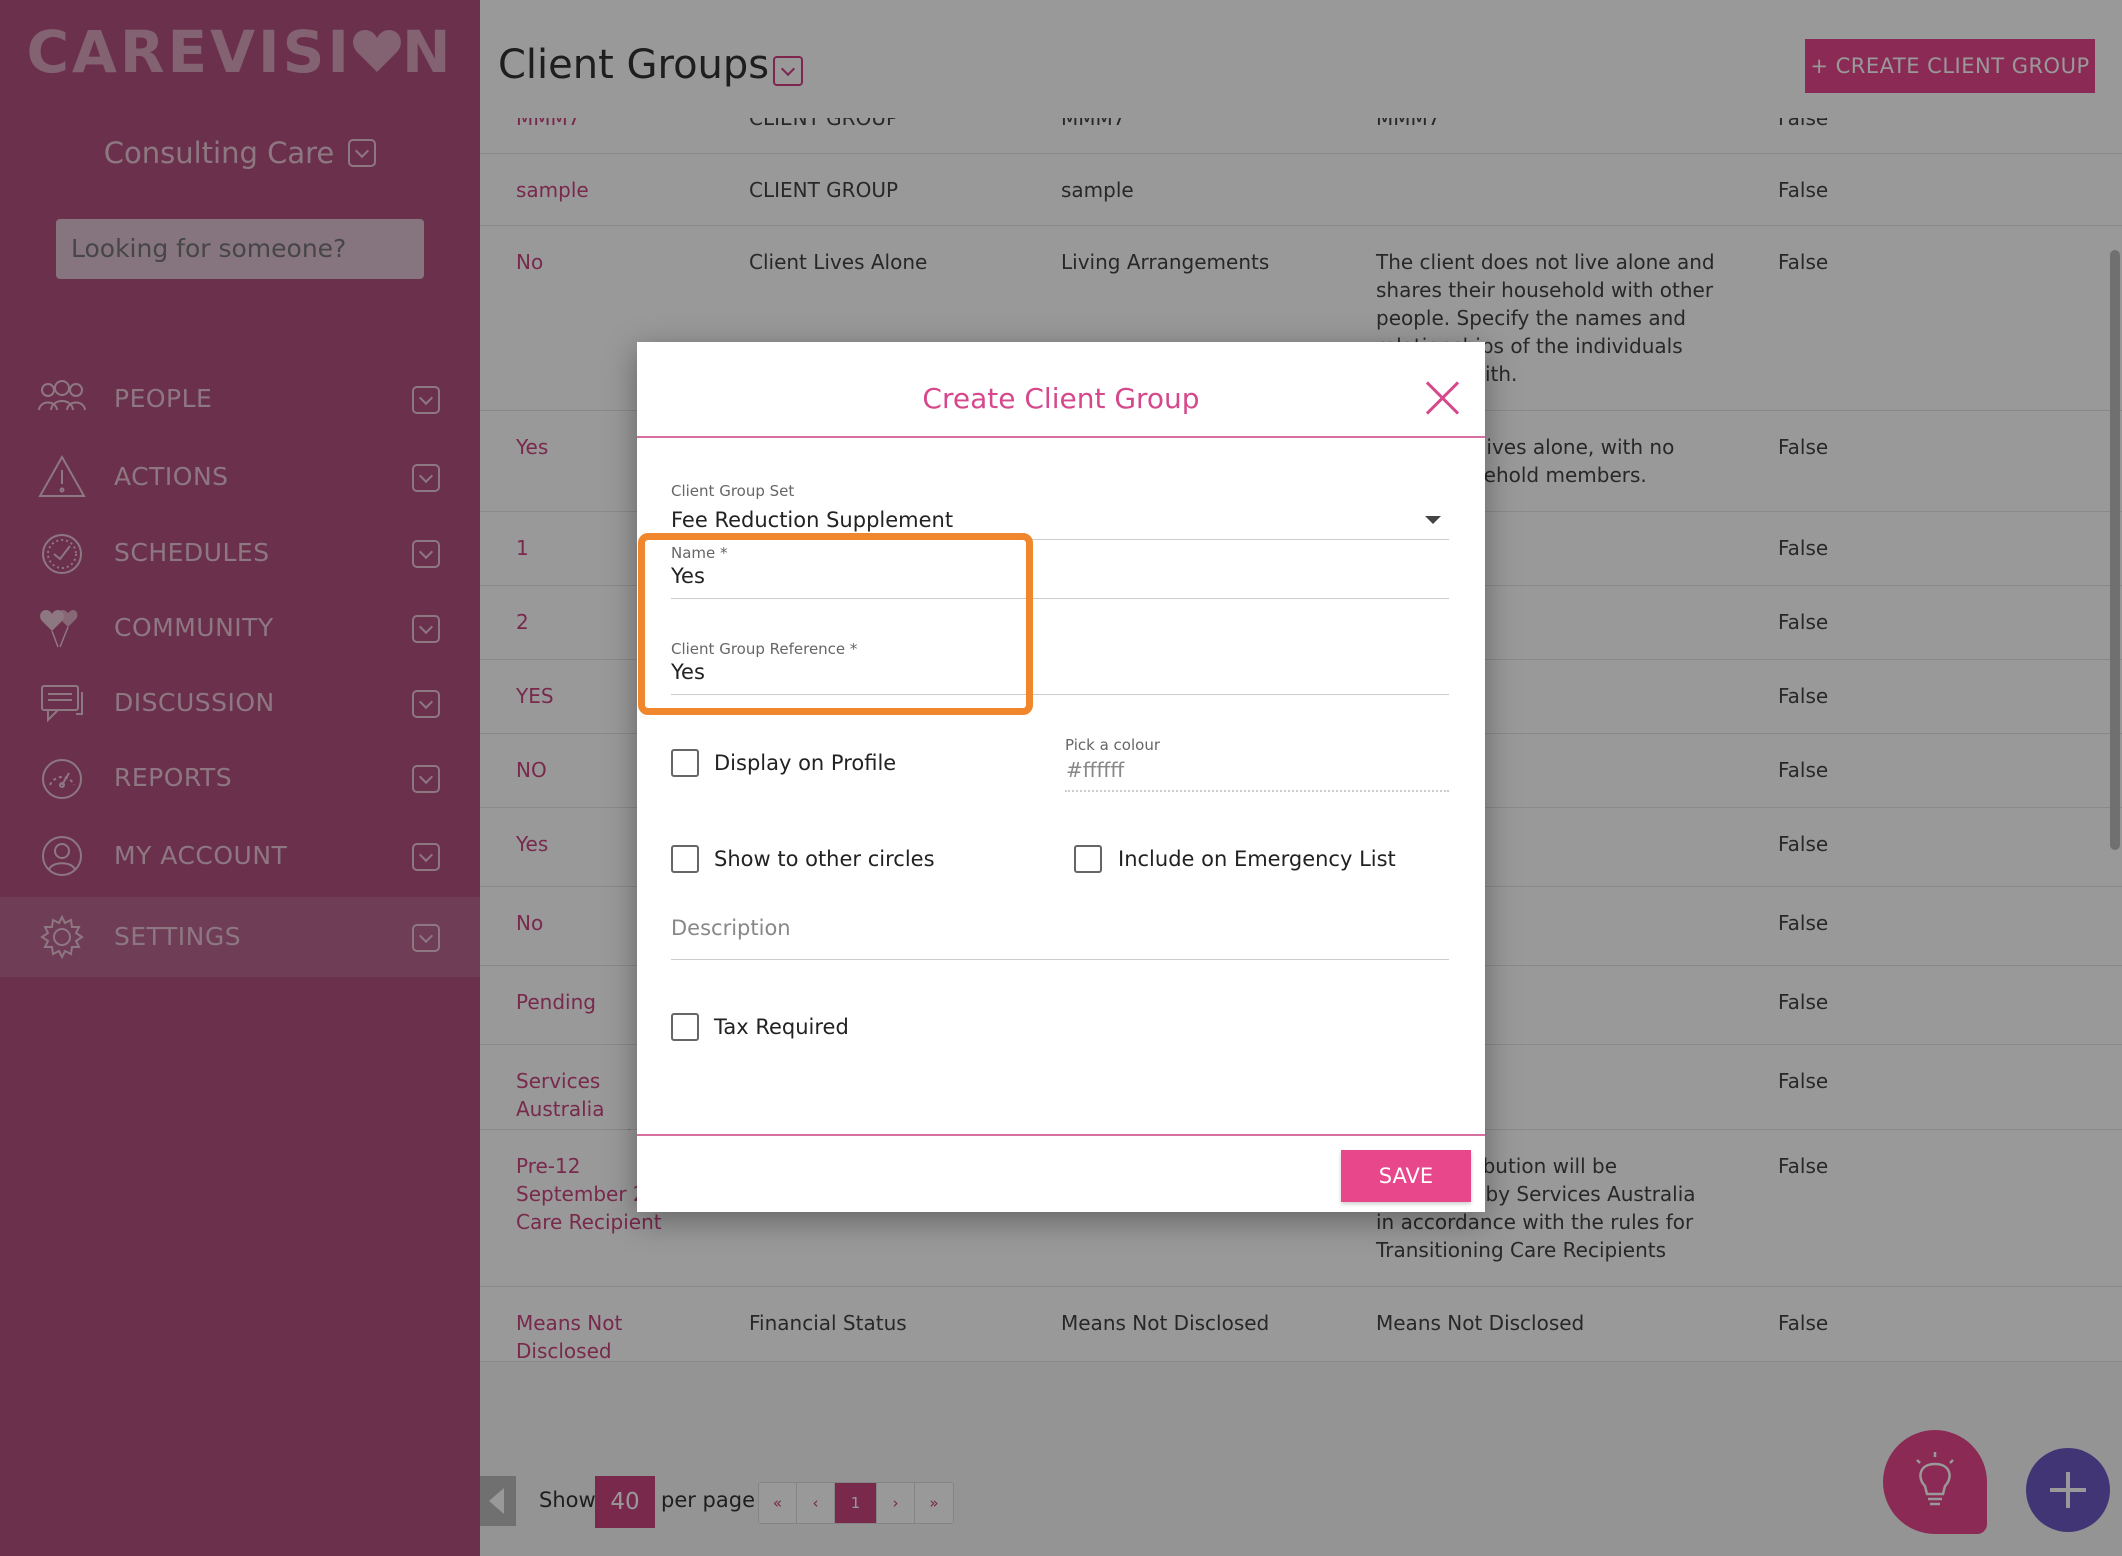 The image size is (2122, 1556). I want to click on field-value: Fee Reduction Supplement, so click(812, 520).